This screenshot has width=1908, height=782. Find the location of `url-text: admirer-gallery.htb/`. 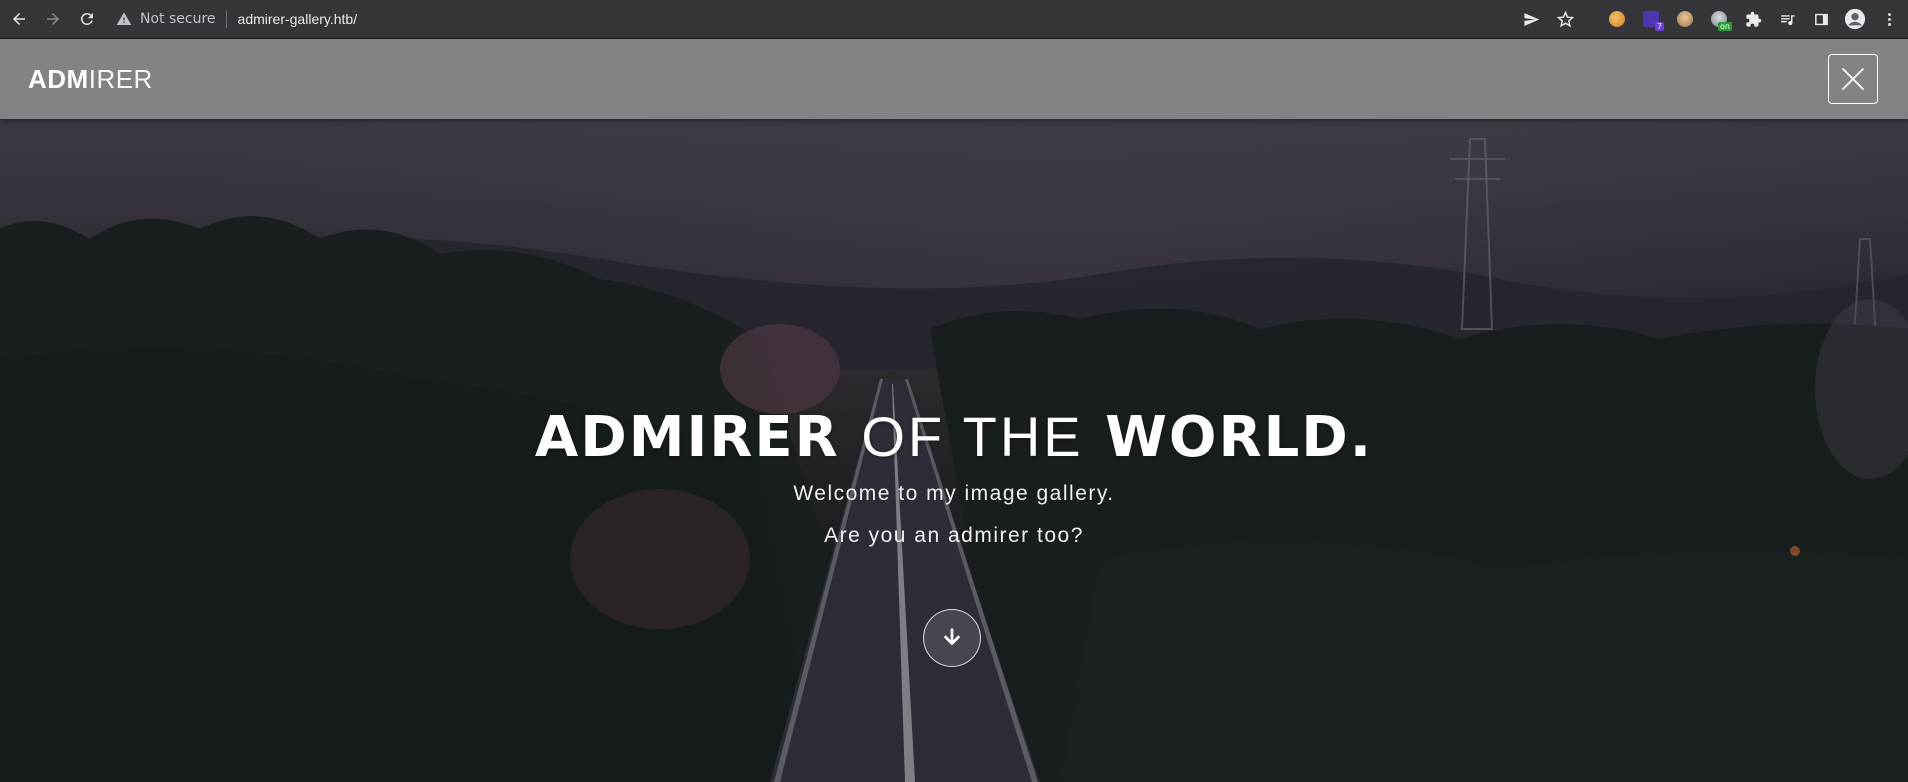

url-text: admirer-gallery.htb/ is located at coordinates (298, 19).